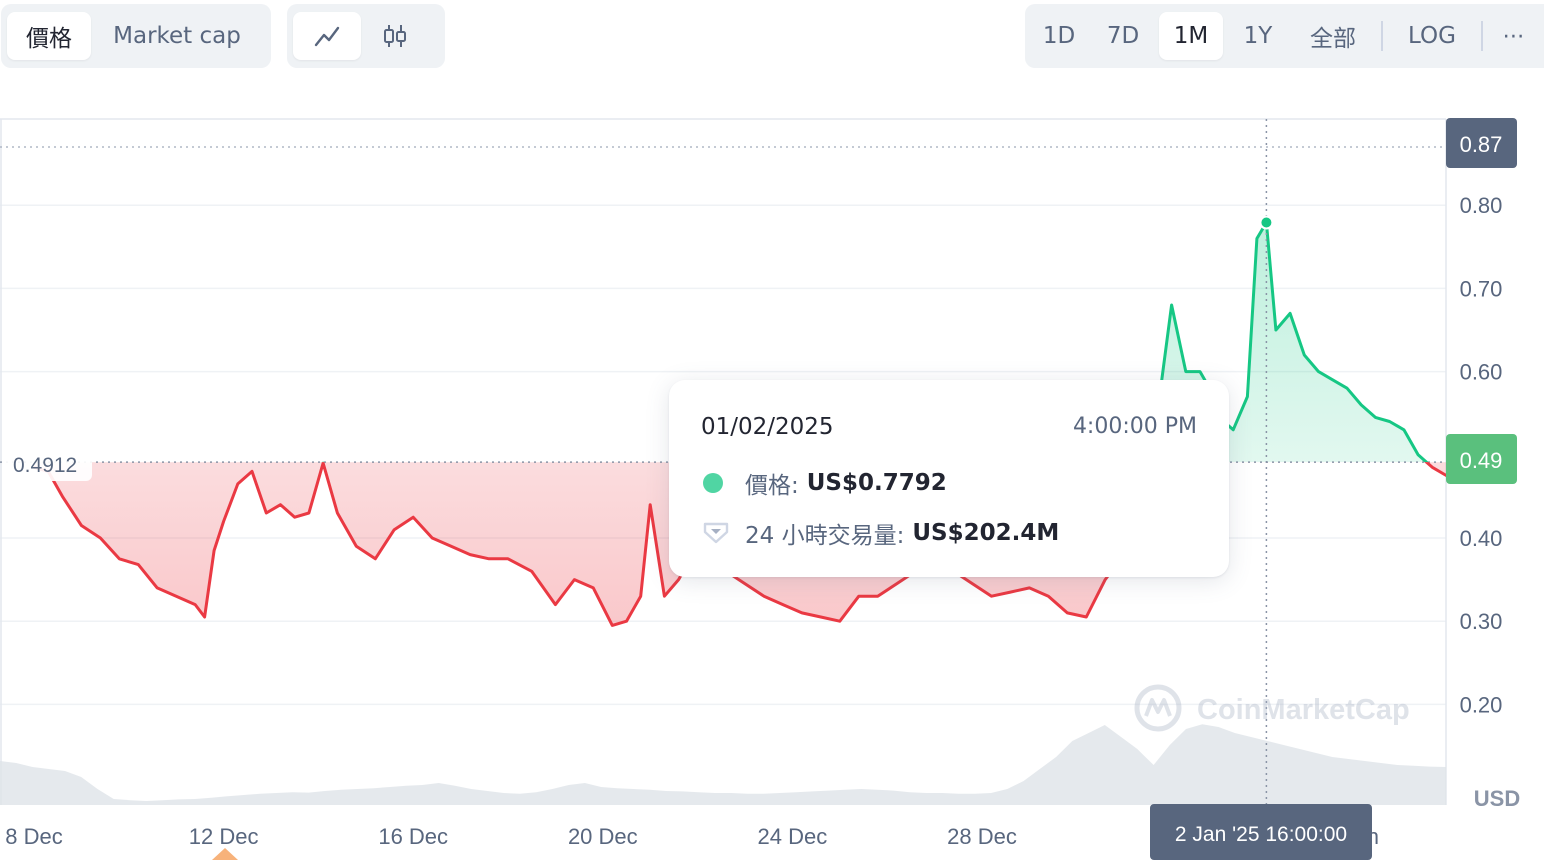 The image size is (1544, 860). What do you see at coordinates (1303, 710) in the screenshot?
I see `watermark-text: CoinMarketCap` at bounding box center [1303, 710].